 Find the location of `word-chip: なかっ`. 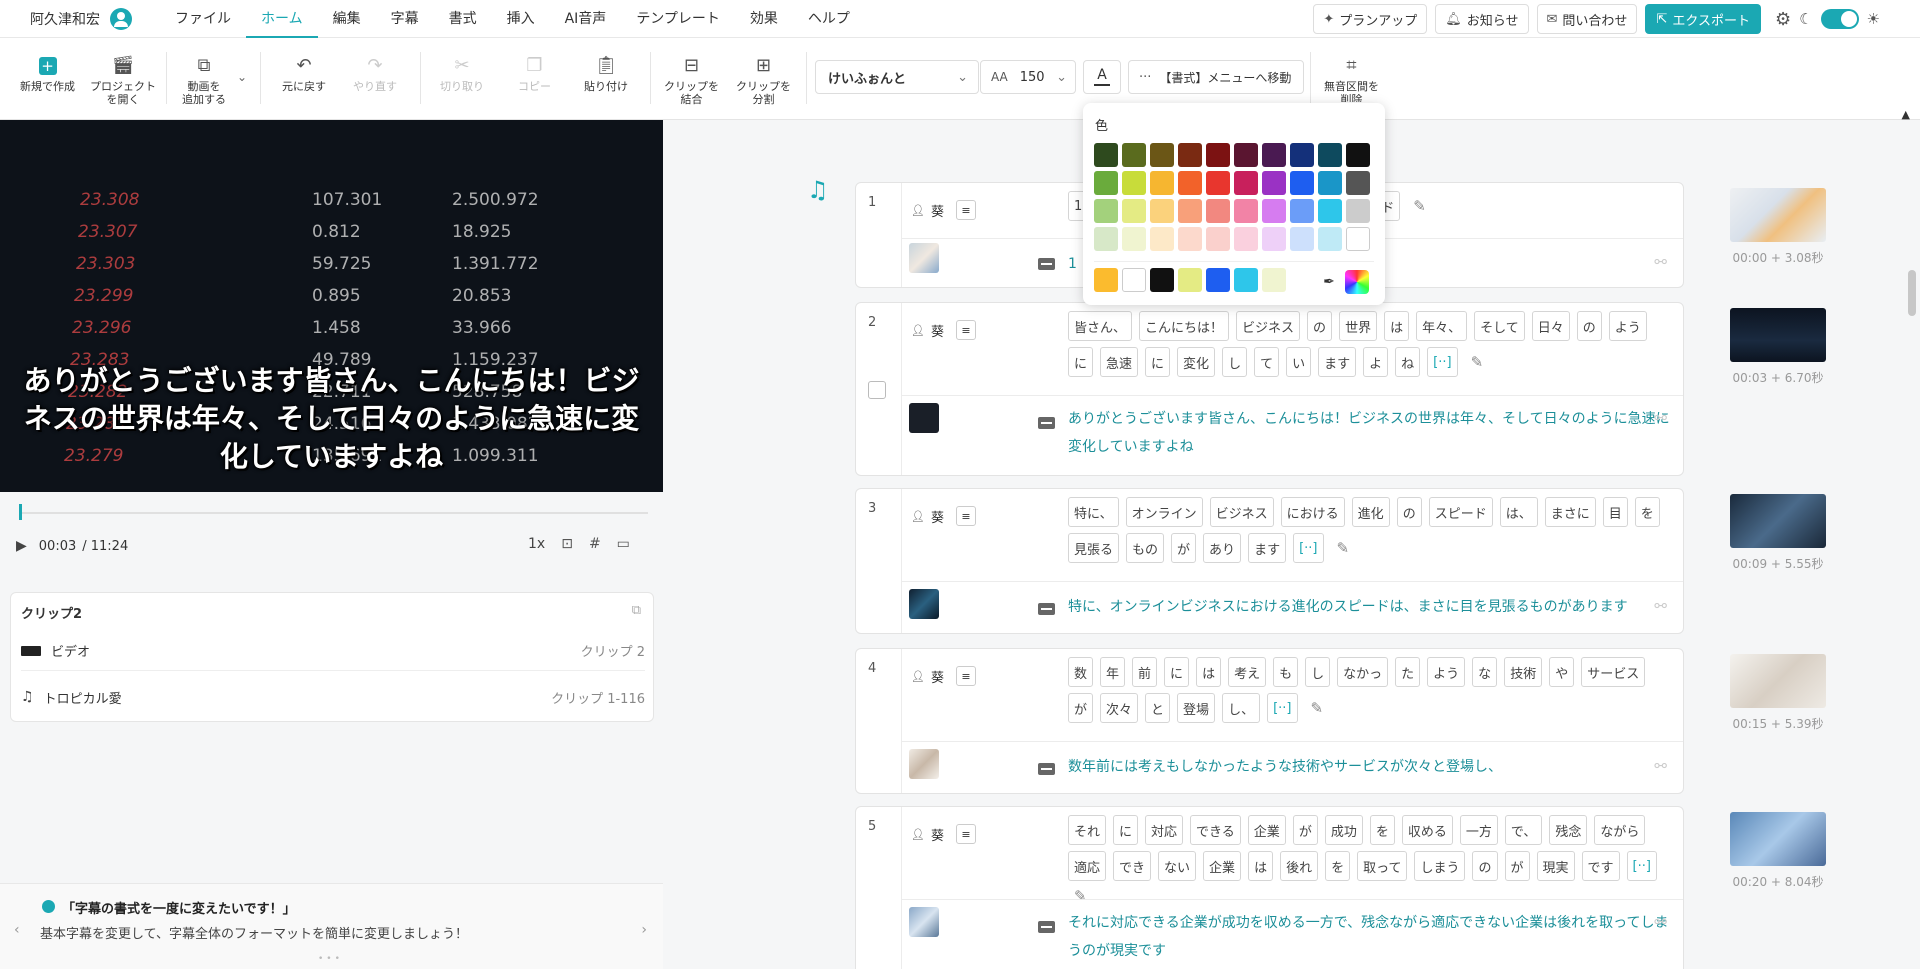

word-chip: なかっ is located at coordinates (1363, 672).